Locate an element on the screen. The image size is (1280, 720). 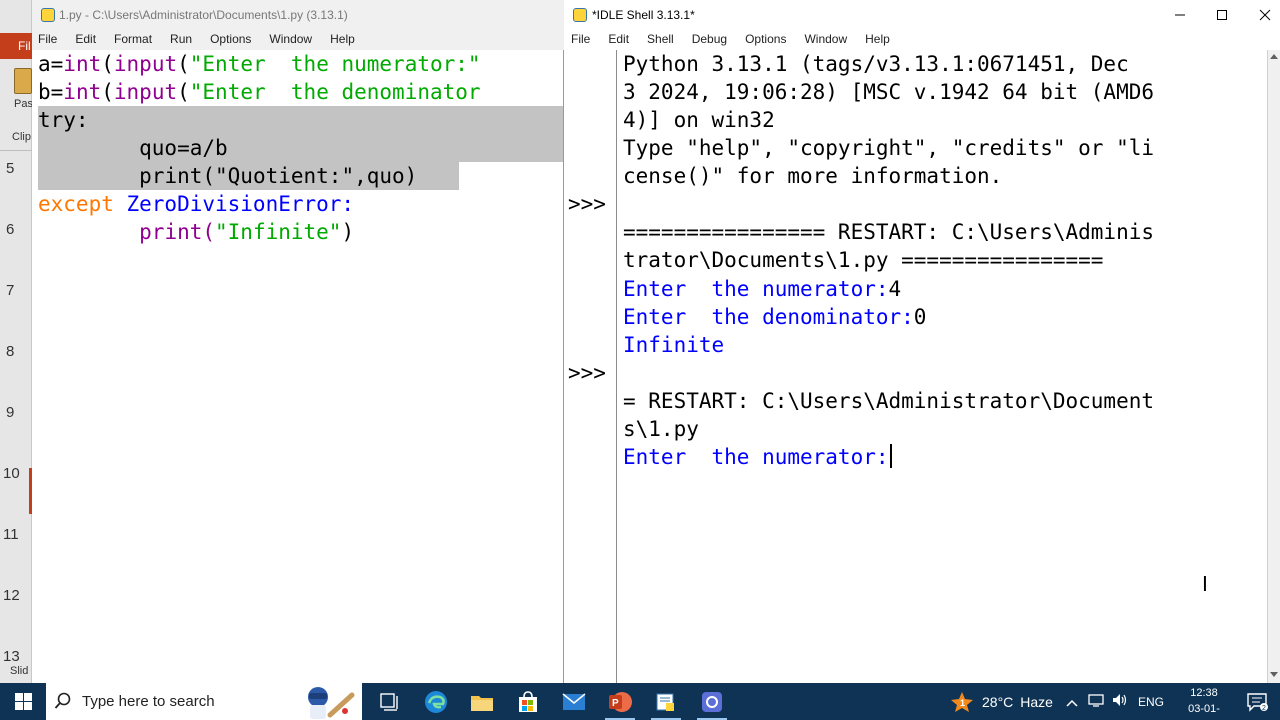
weather-alert-icon: 1 is located at coordinates (962, 701).